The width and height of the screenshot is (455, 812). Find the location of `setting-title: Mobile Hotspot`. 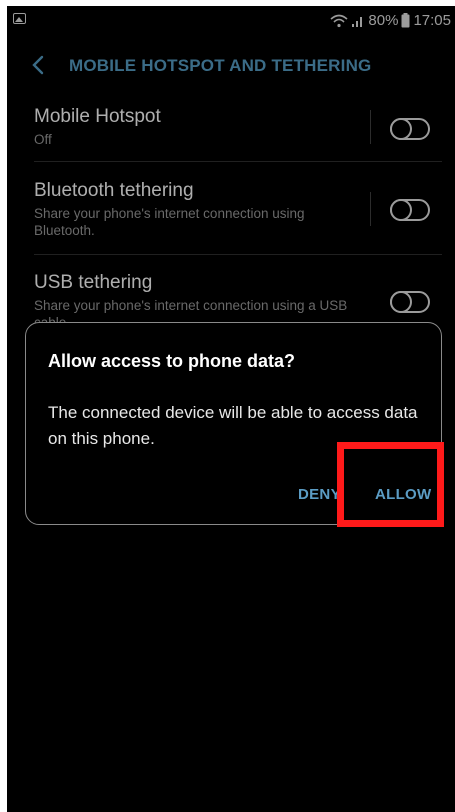

setting-title: Mobile Hotspot is located at coordinates (97, 116).